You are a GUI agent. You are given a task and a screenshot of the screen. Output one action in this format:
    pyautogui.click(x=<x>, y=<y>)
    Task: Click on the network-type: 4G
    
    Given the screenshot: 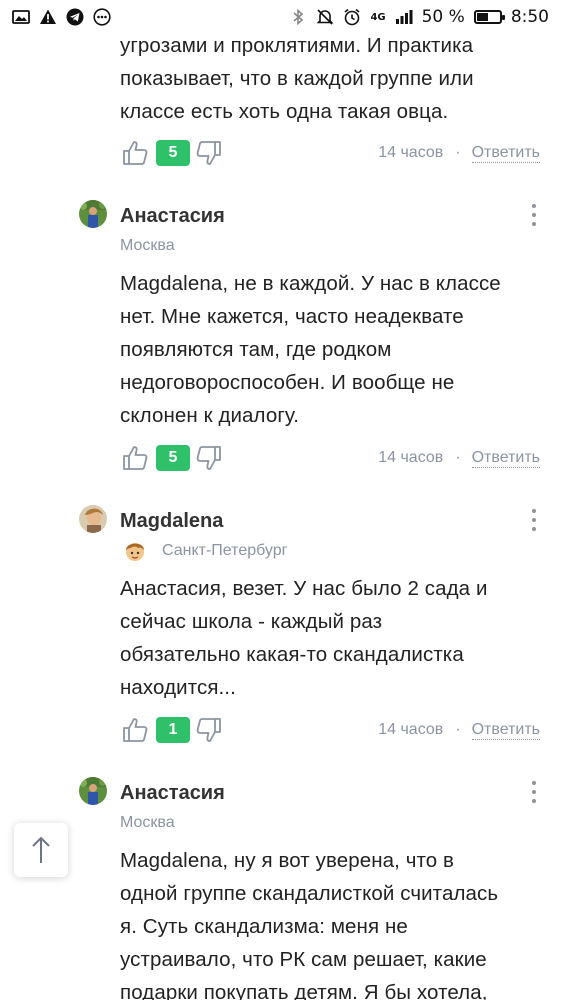 What is the action you would take?
    pyautogui.click(x=378, y=17)
    